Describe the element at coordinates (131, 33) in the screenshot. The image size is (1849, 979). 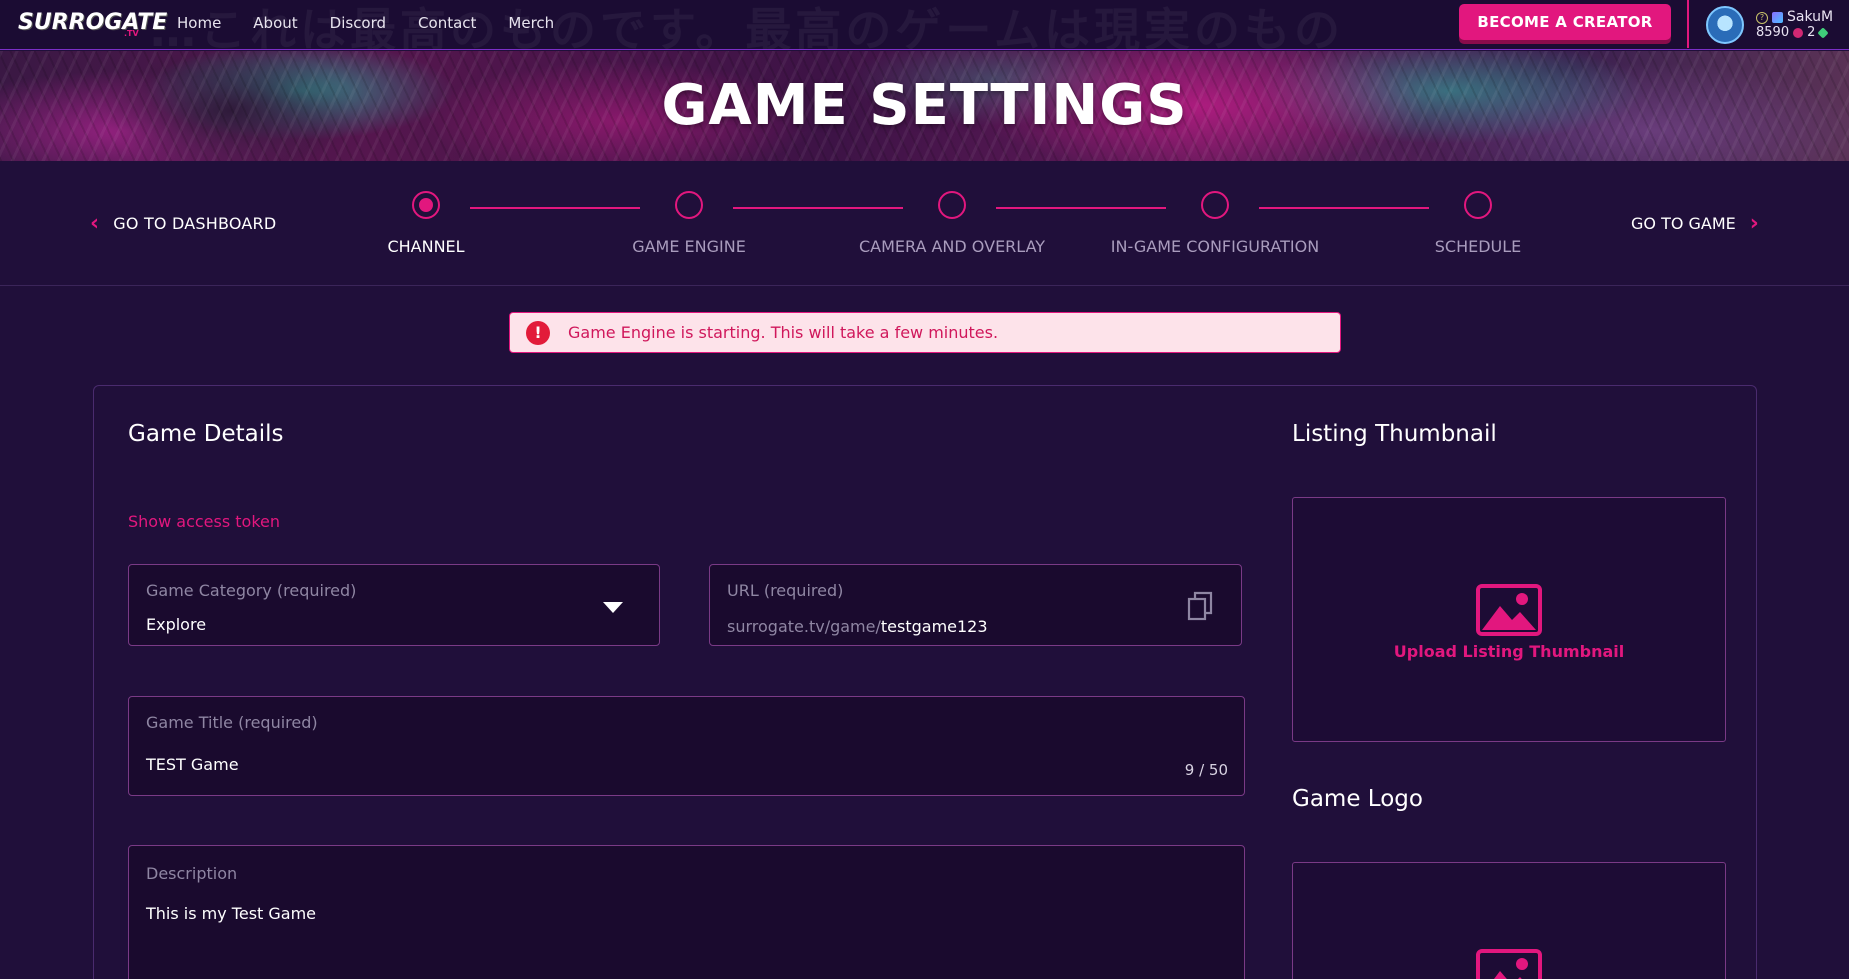
I see `logo-suffix: .TV` at that location.